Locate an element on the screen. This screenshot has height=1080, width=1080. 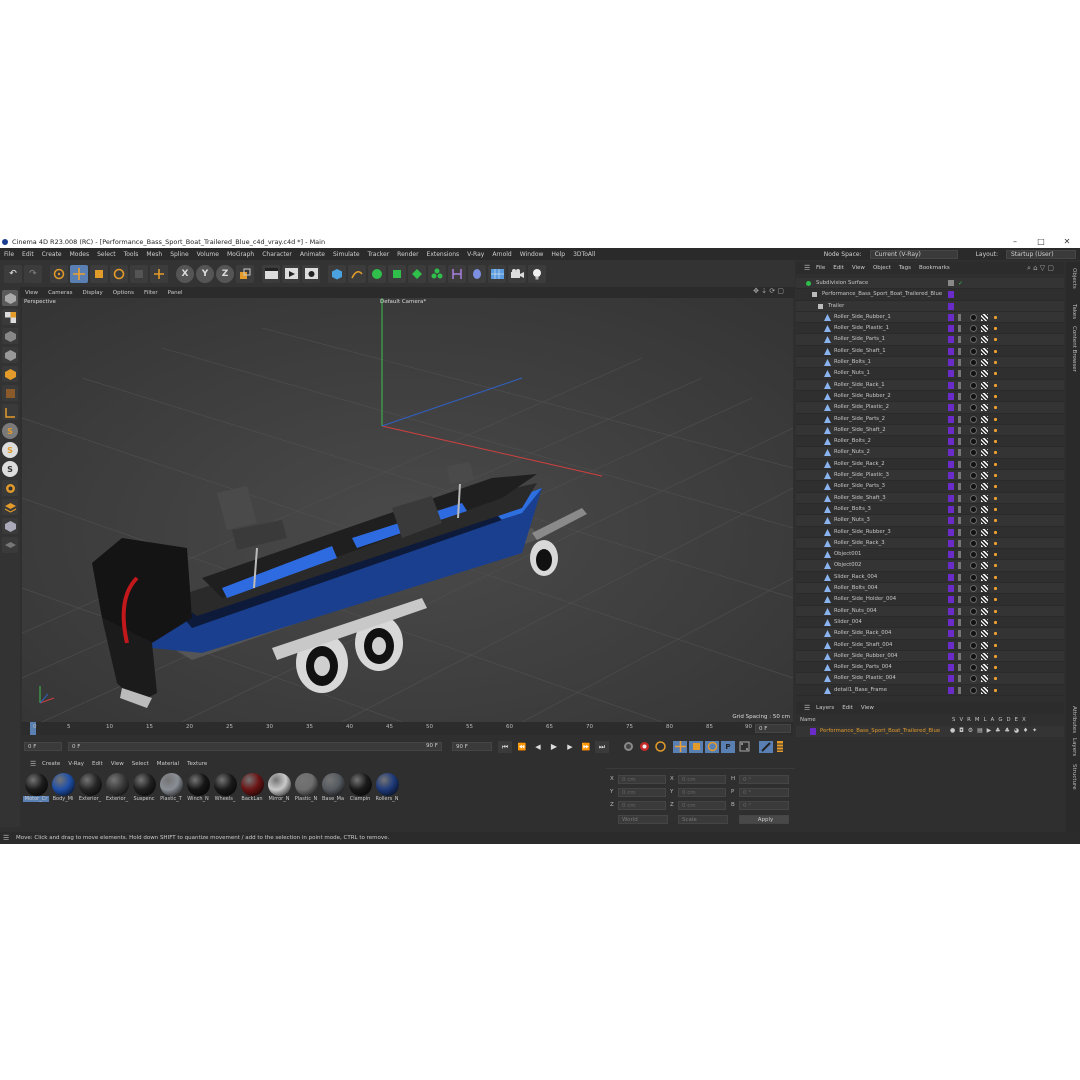
scale-key-icon is located at coordinates (696, 747).